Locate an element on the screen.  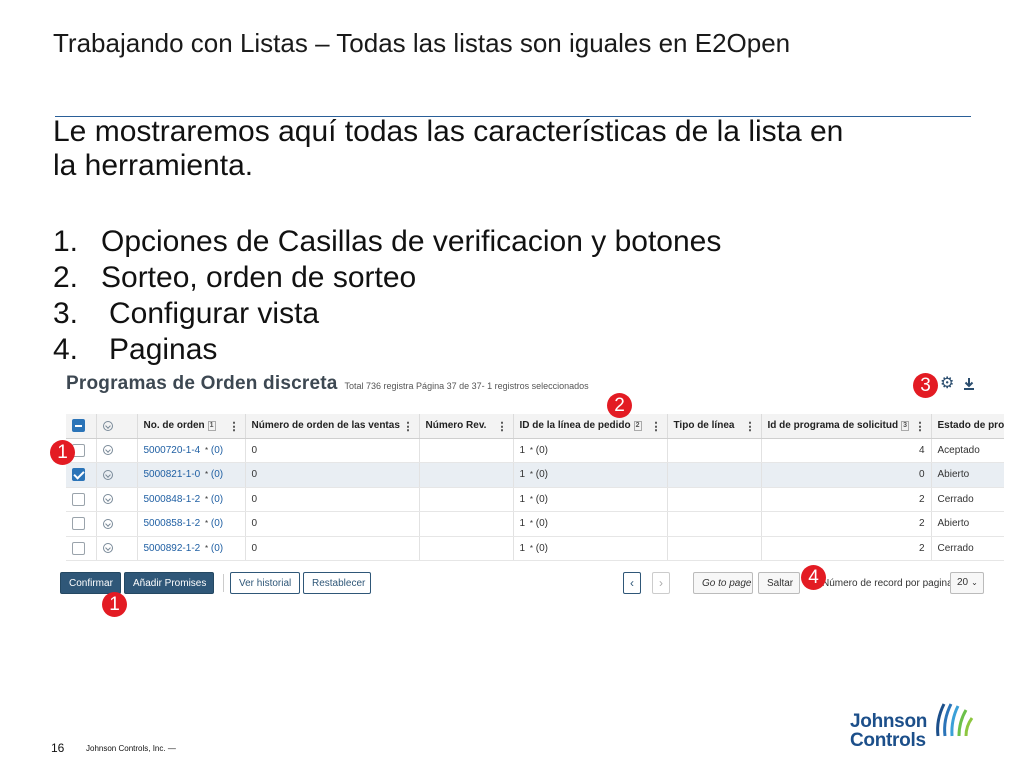
feature-number: 3. is located at coordinates (66, 313).